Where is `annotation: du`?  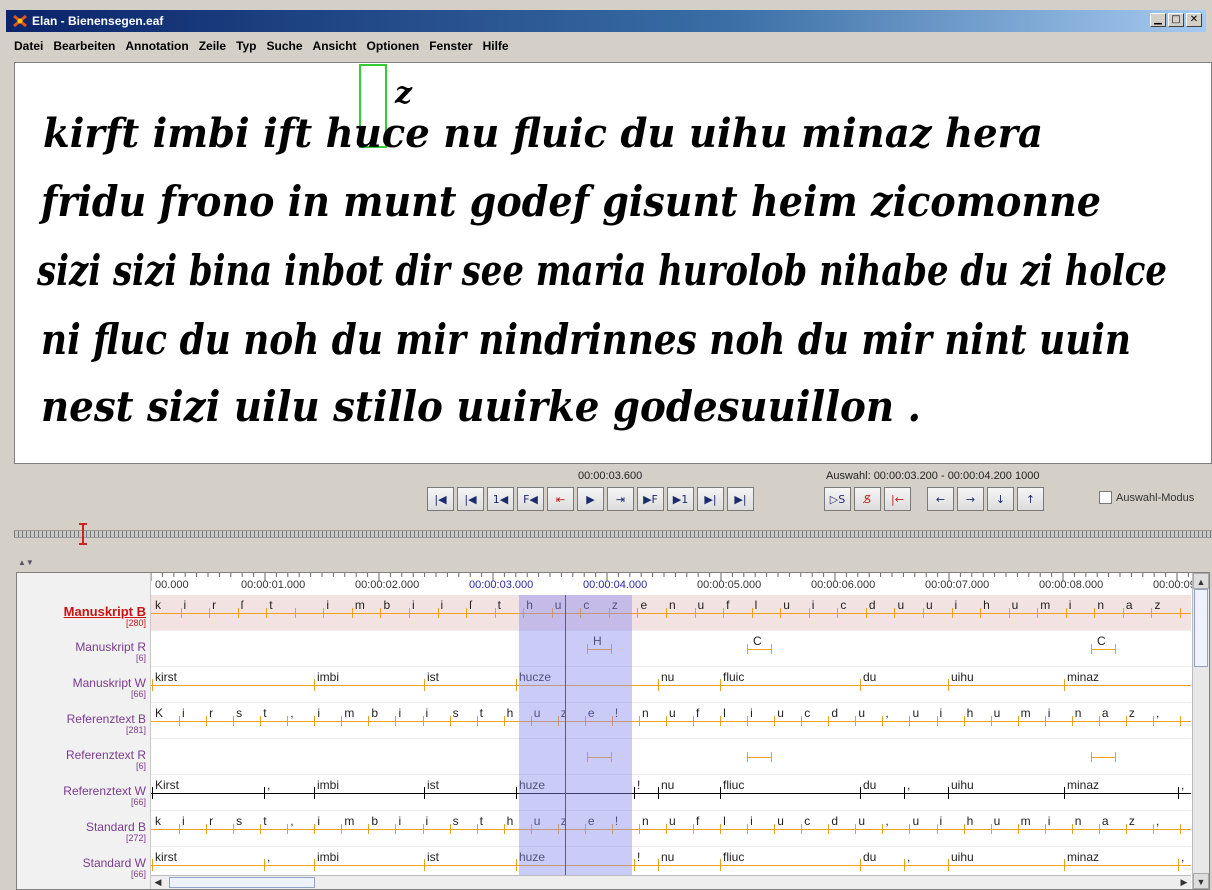
annotation: du is located at coordinates (869, 785).